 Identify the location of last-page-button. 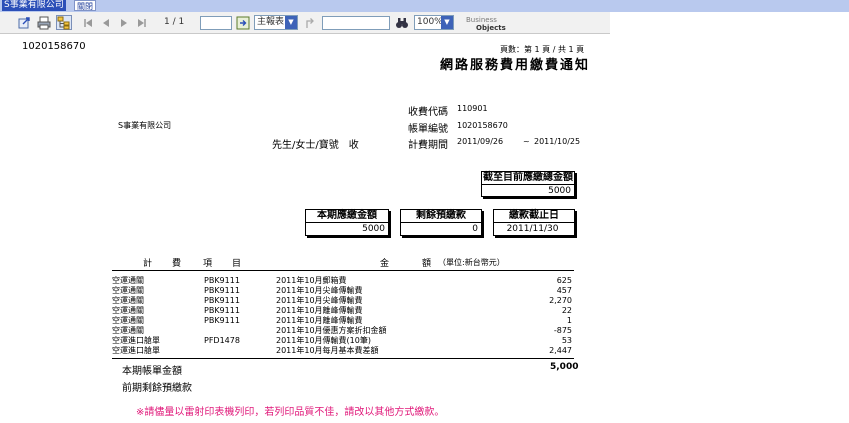
(142, 22).